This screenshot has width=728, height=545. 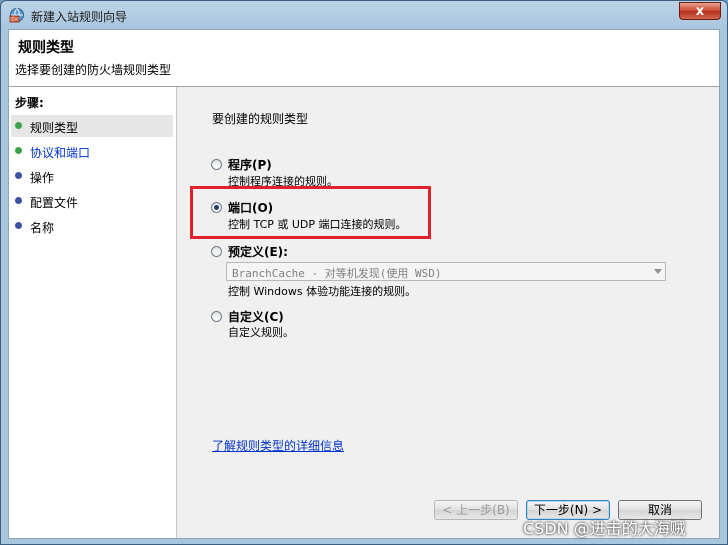 I want to click on step-action: 操作, so click(x=92, y=176).